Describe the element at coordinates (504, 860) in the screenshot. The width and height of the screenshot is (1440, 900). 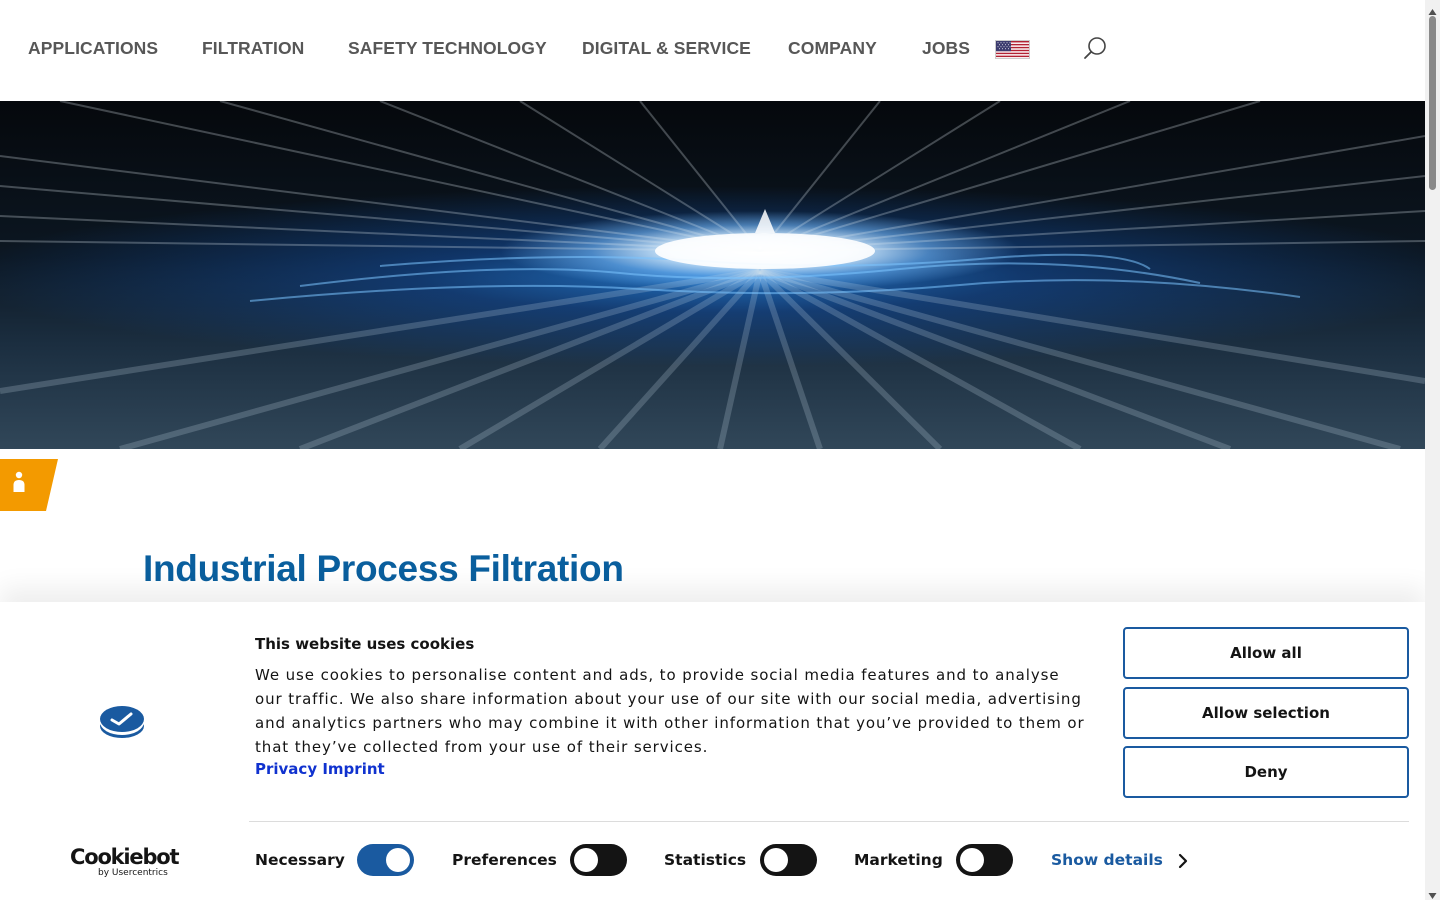
I see `preferences-toggle-label: Preferences` at that location.